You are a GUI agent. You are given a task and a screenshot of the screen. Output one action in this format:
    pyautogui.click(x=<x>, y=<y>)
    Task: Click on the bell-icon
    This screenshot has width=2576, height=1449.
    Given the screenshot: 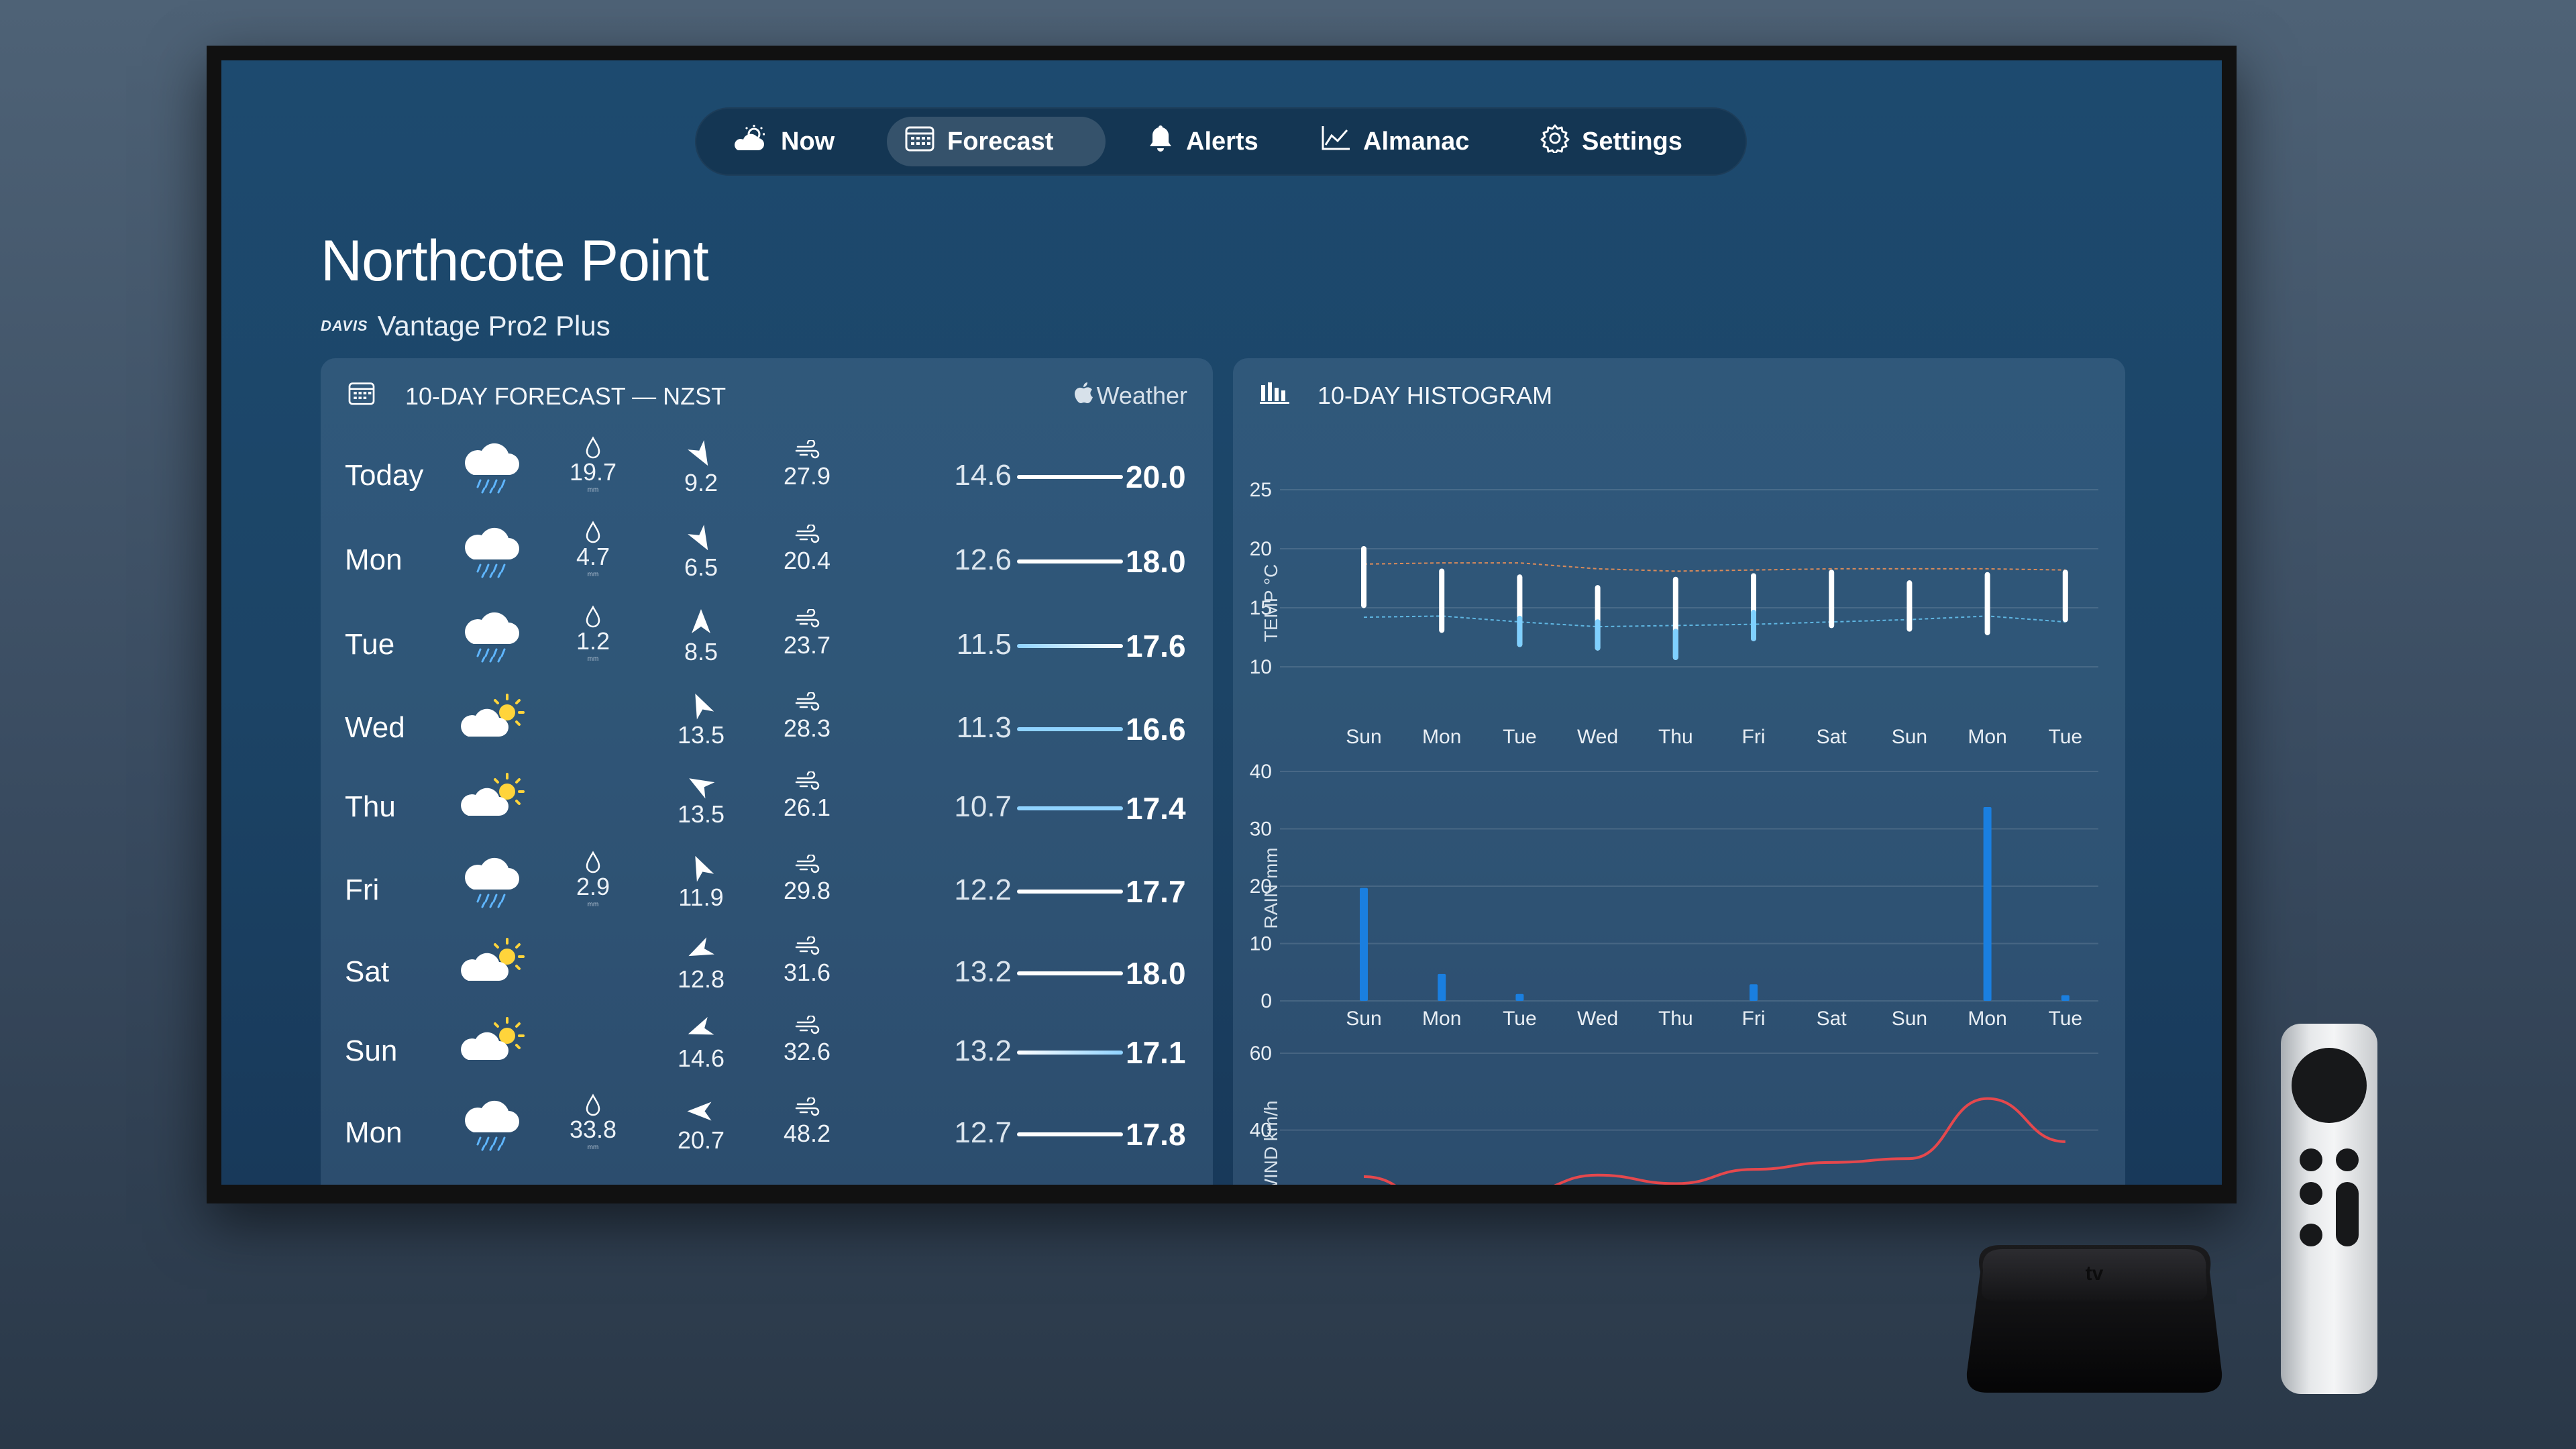 What is the action you would take?
    pyautogui.click(x=1166, y=141)
    